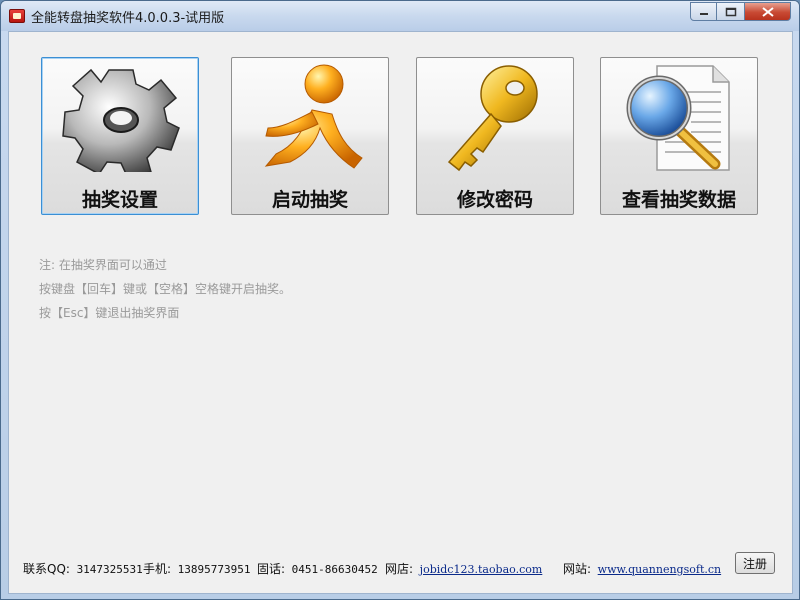  What do you see at coordinates (678, 118) in the screenshot?
I see `document-search-icon` at bounding box center [678, 118].